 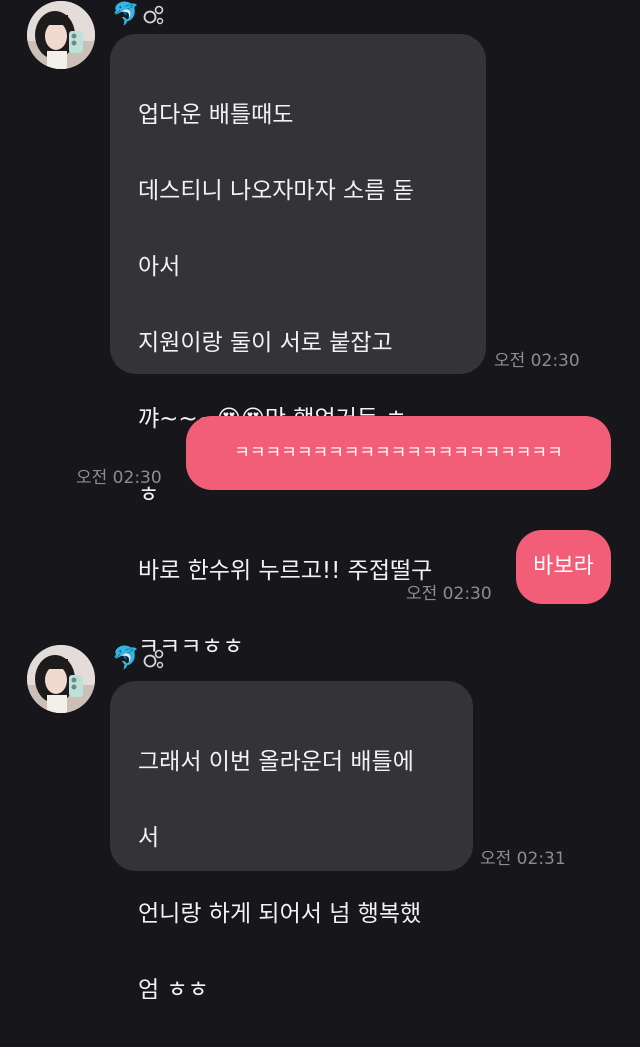 What do you see at coordinates (216, 115) in the screenshot?
I see `message-line: 업다운 배틀때도` at bounding box center [216, 115].